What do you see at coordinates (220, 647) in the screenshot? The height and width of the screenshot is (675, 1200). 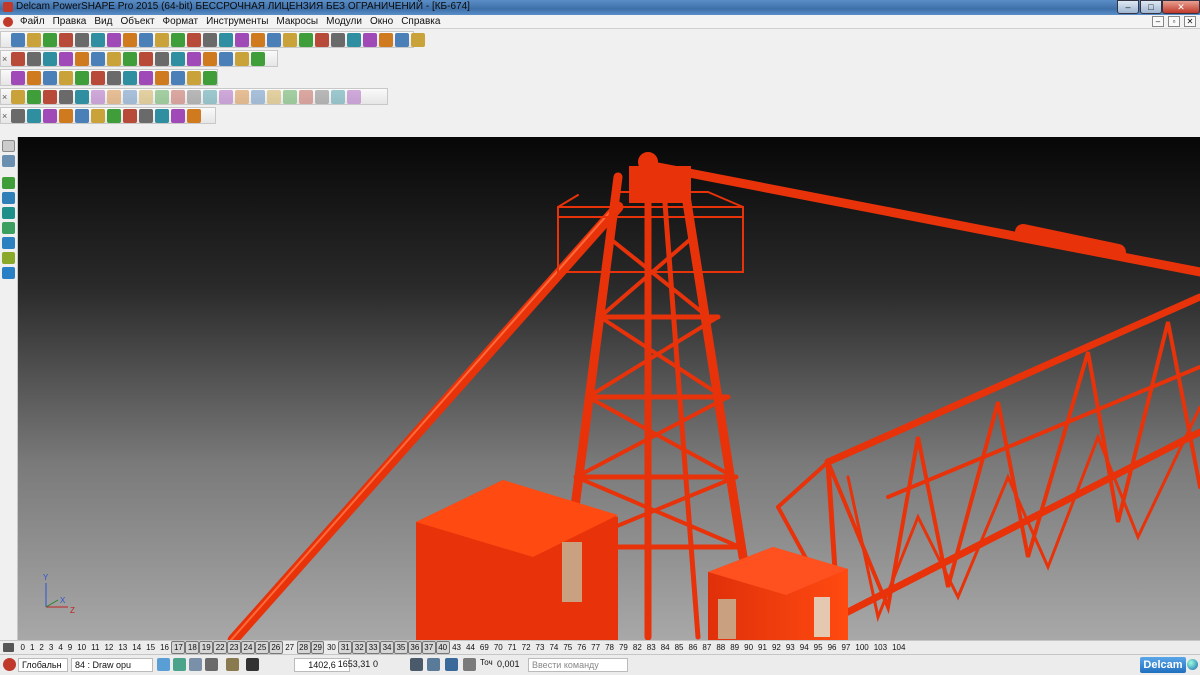 I see `level-button: 22` at bounding box center [220, 647].